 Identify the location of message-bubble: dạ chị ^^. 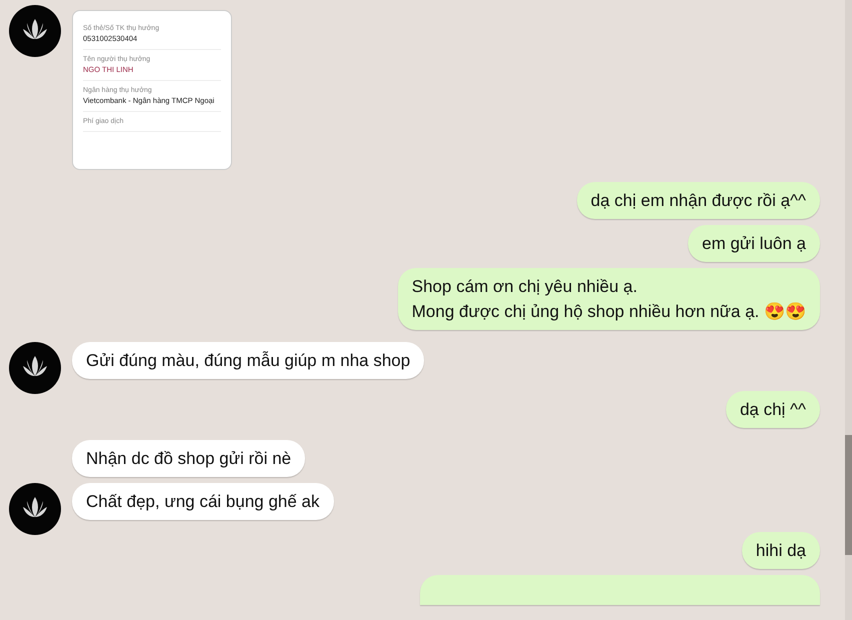
(773, 409).